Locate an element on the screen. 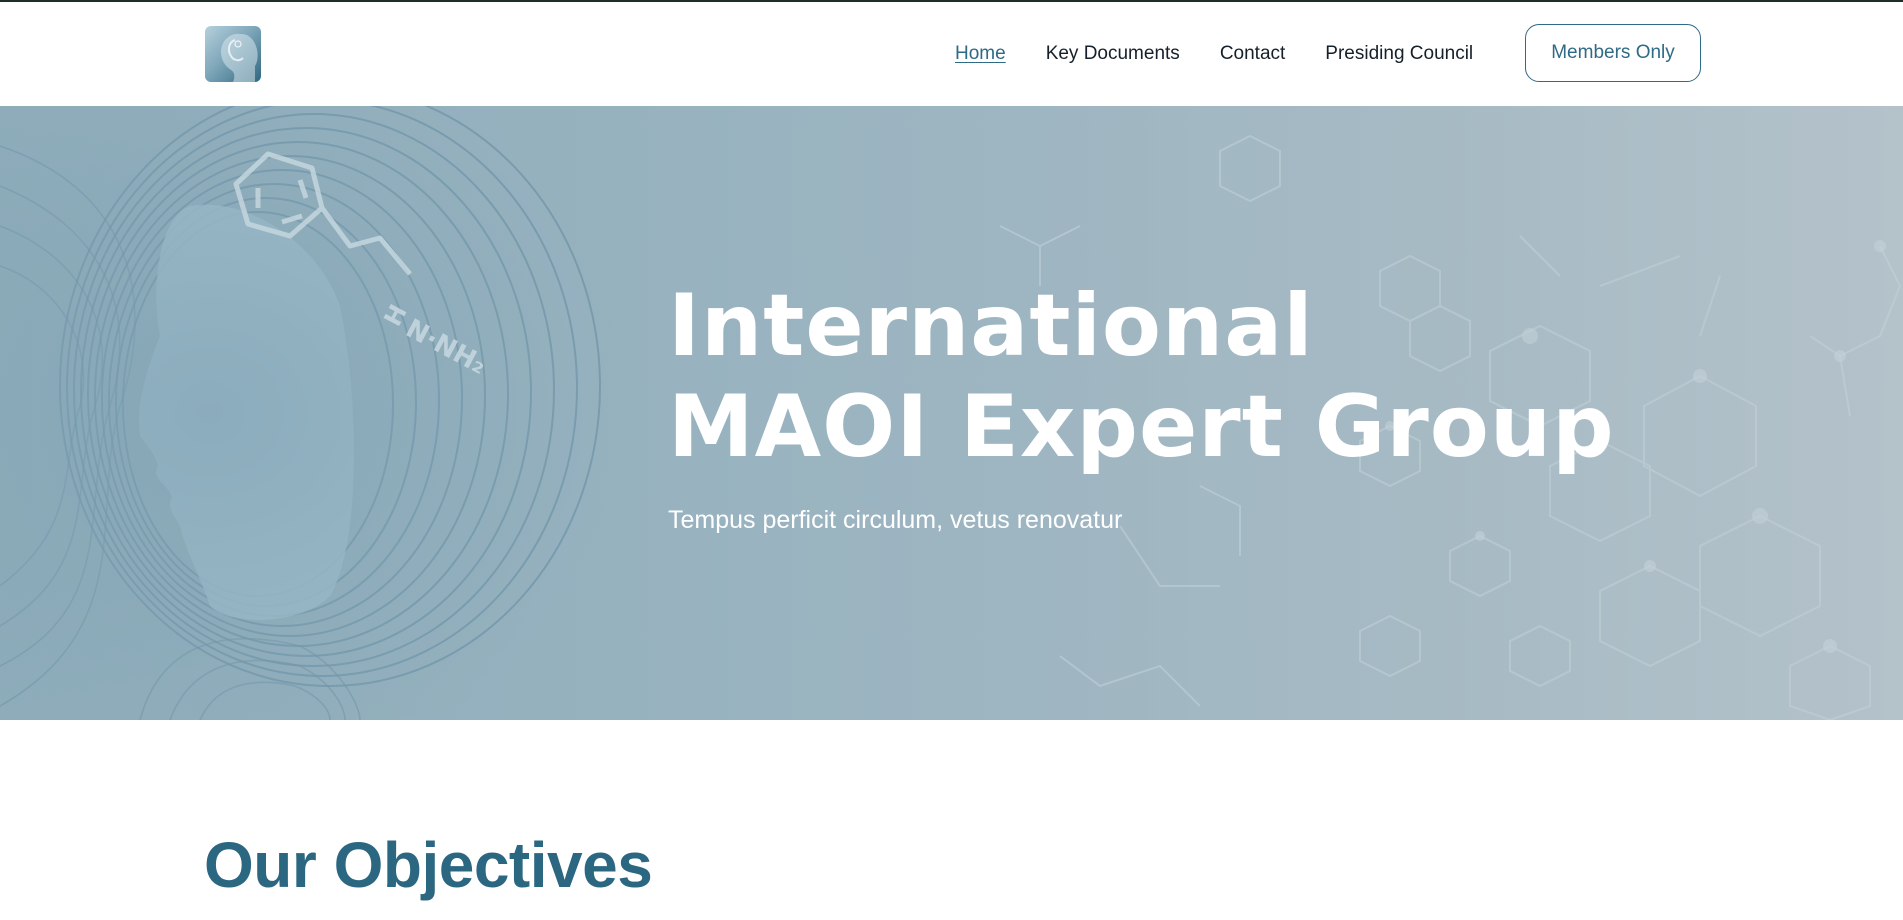  hero-title-line-1: International is located at coordinates (991, 326).